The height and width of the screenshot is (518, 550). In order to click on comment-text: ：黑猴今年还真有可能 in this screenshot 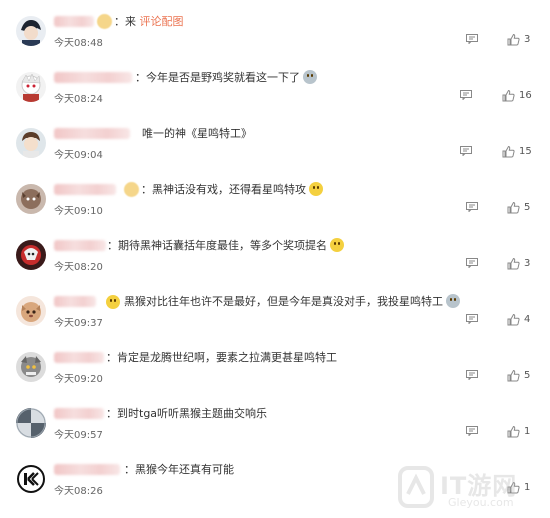, I will do `click(179, 469)`.